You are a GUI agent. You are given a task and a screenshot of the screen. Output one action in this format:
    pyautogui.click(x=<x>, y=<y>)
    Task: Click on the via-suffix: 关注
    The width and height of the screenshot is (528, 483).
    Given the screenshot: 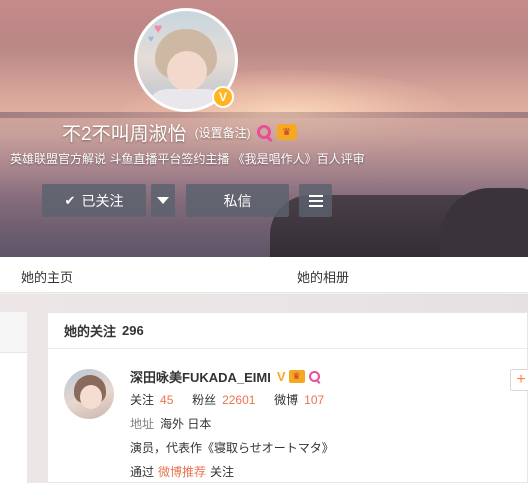 What is the action you would take?
    pyautogui.click(x=222, y=472)
    